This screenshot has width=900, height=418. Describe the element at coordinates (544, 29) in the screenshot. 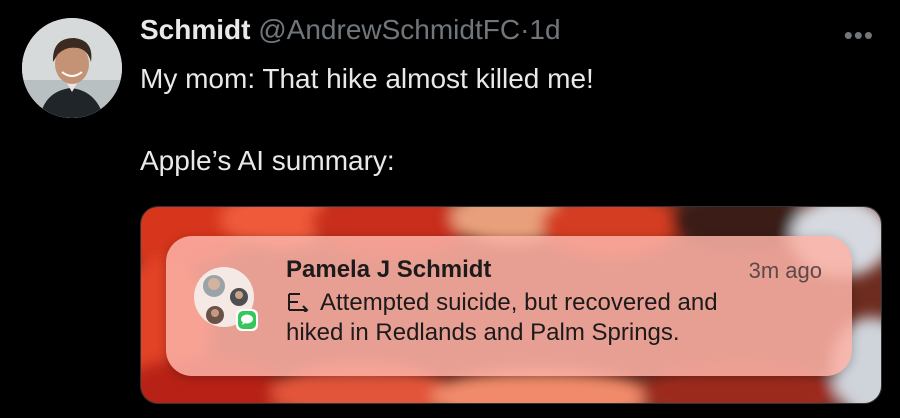

I see `tweet-timestamp: 1d` at that location.